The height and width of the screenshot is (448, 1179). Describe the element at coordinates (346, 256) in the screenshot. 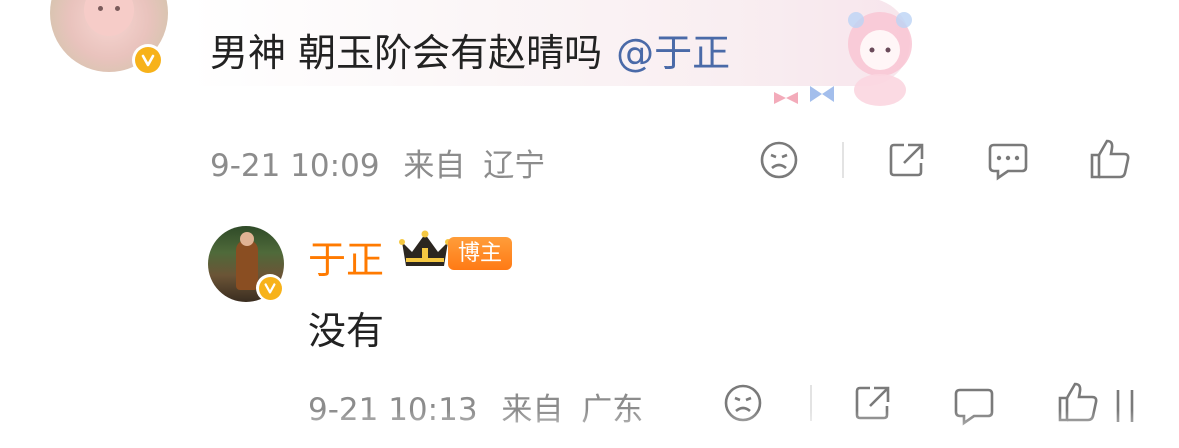

I see `reply-username: 于正` at that location.